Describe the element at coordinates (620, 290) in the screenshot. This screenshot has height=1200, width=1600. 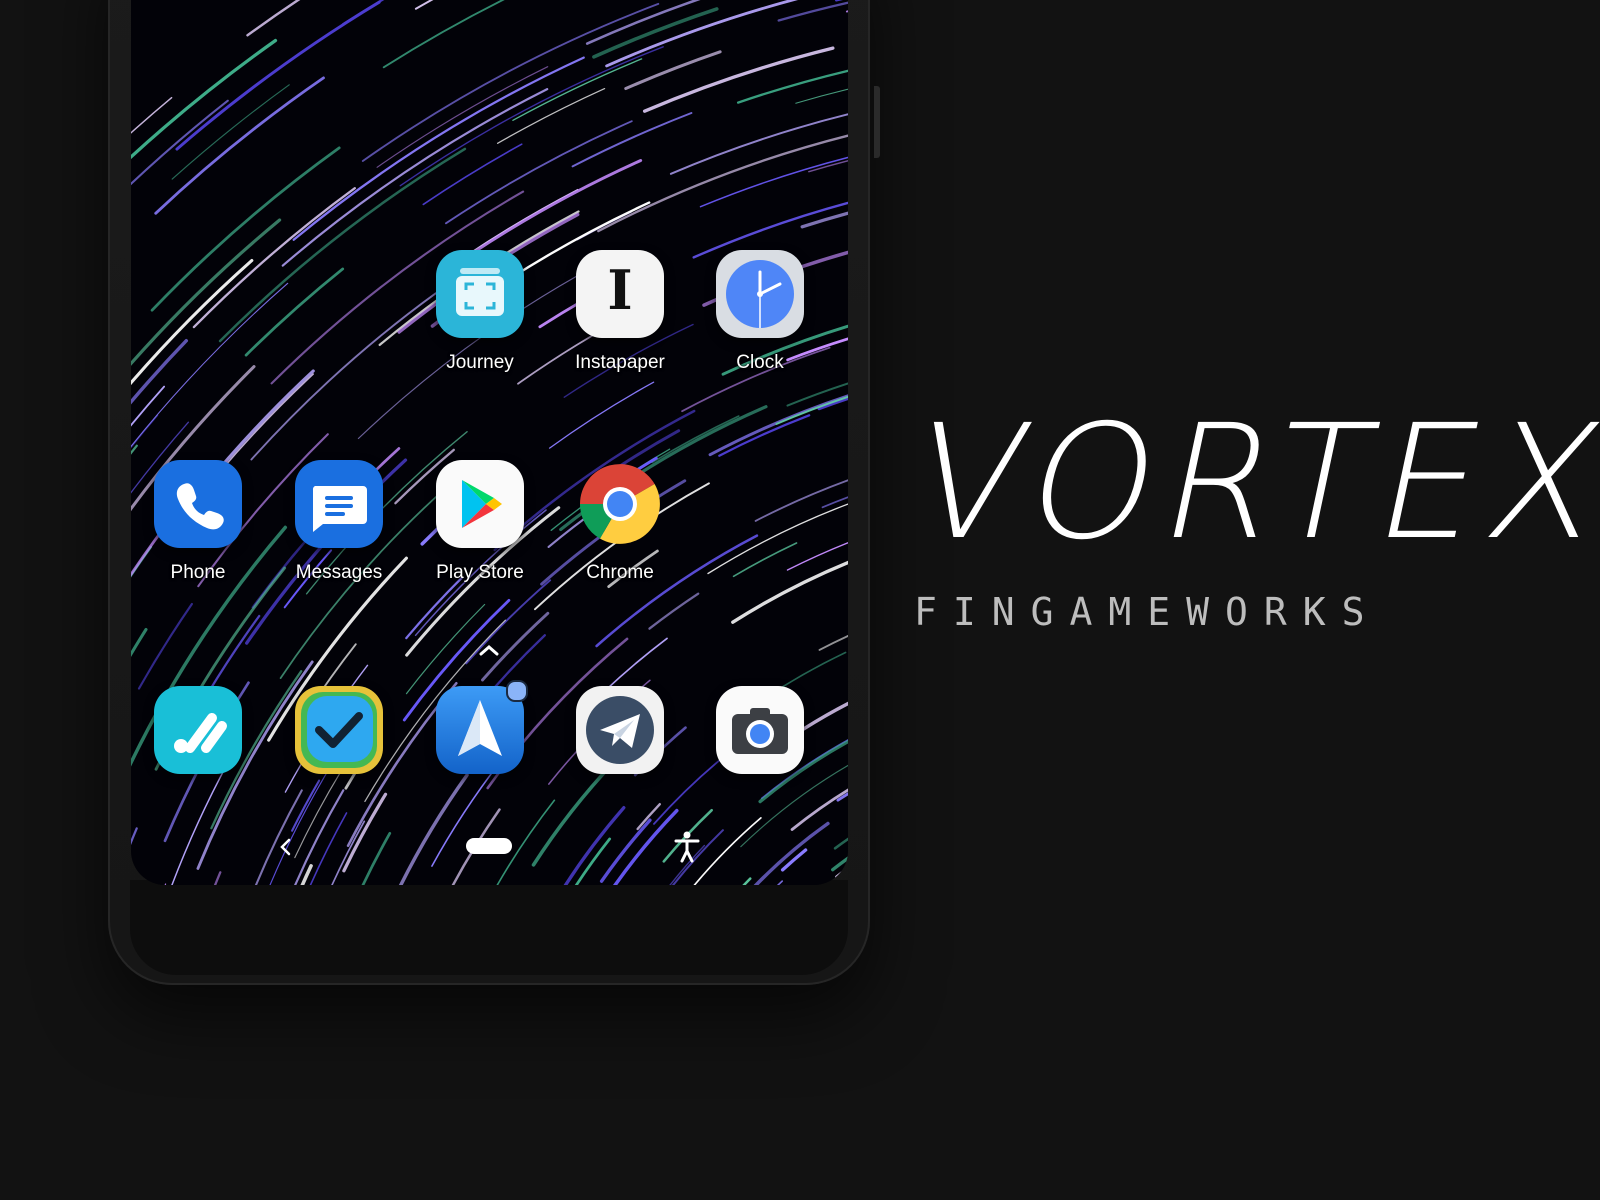
I see `instapaper-glyph: I` at that location.